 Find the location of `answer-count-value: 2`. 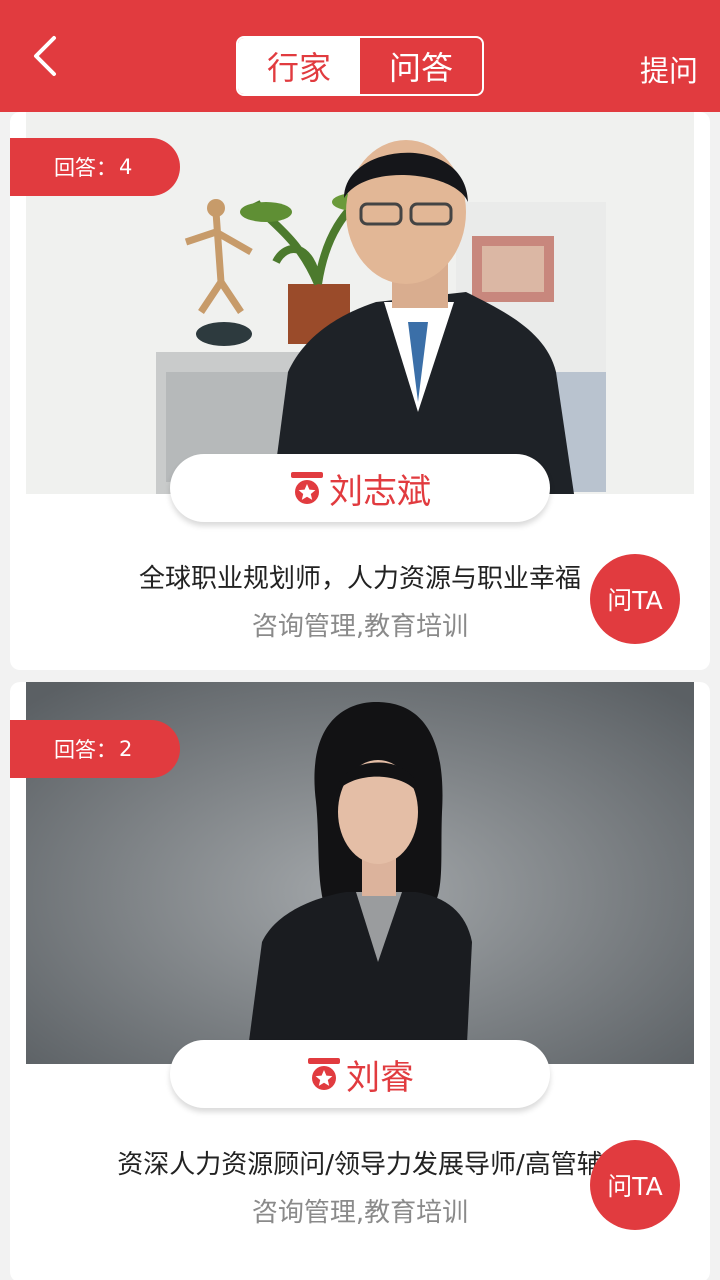

answer-count-value: 2 is located at coordinates (126, 749).